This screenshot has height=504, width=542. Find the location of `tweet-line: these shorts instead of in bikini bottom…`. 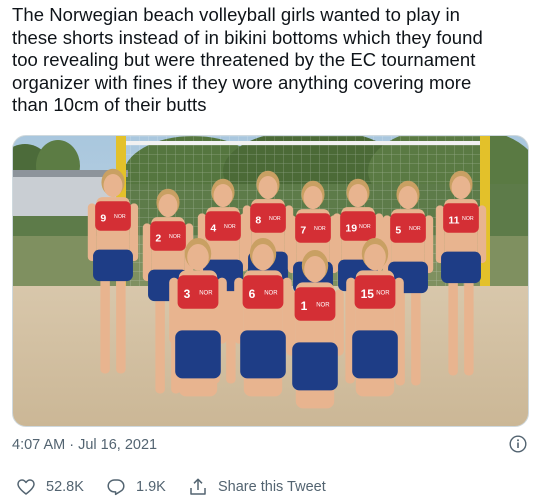

tweet-line: these shorts instead of in bikini bottom… is located at coordinates (247, 37).